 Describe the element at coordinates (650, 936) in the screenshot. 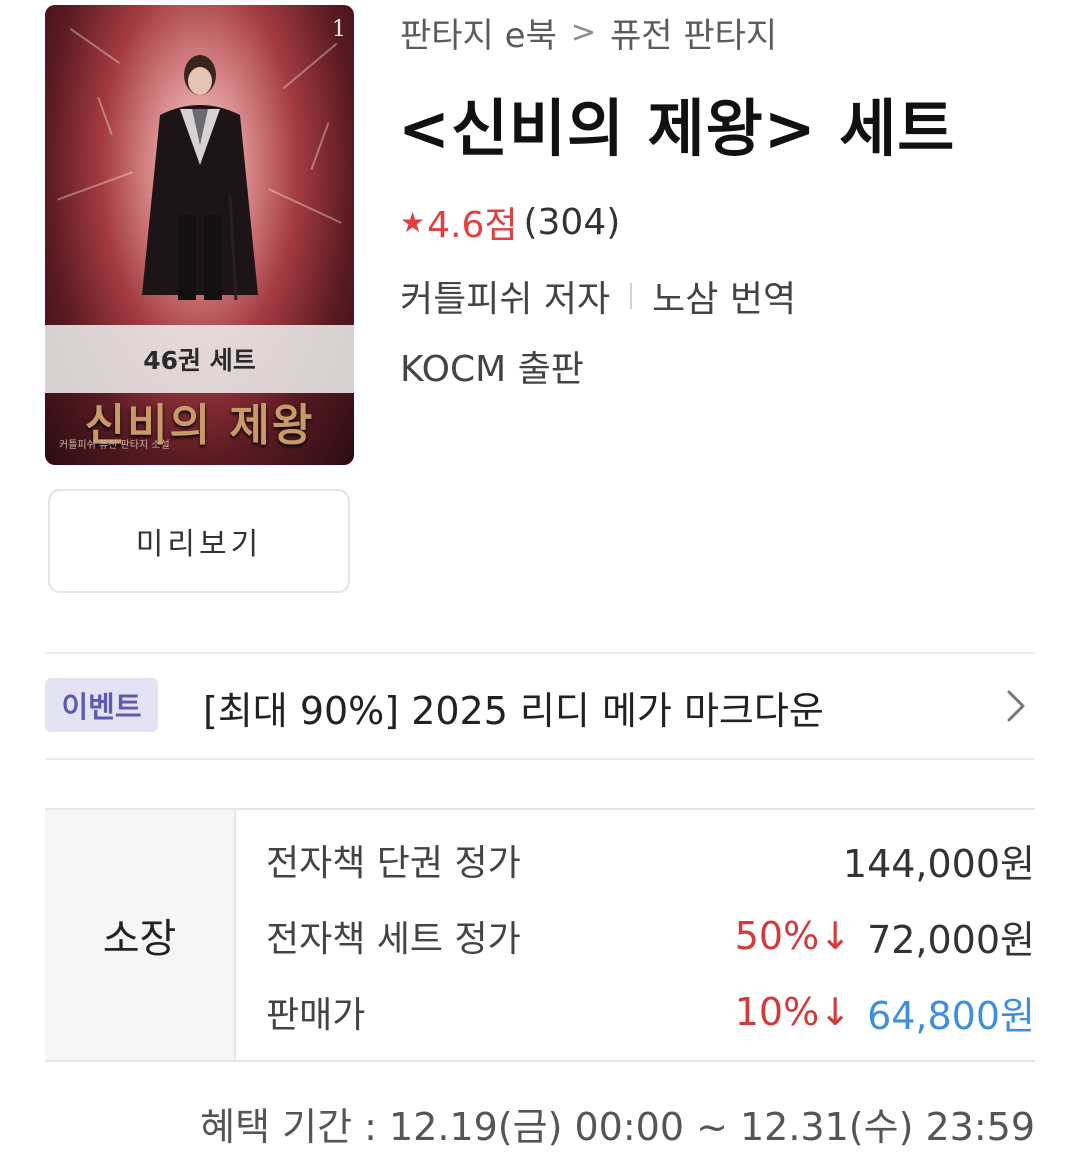

I see `price-row-set-list: 전자책 세트 정가 50%↓ 72,000원` at that location.